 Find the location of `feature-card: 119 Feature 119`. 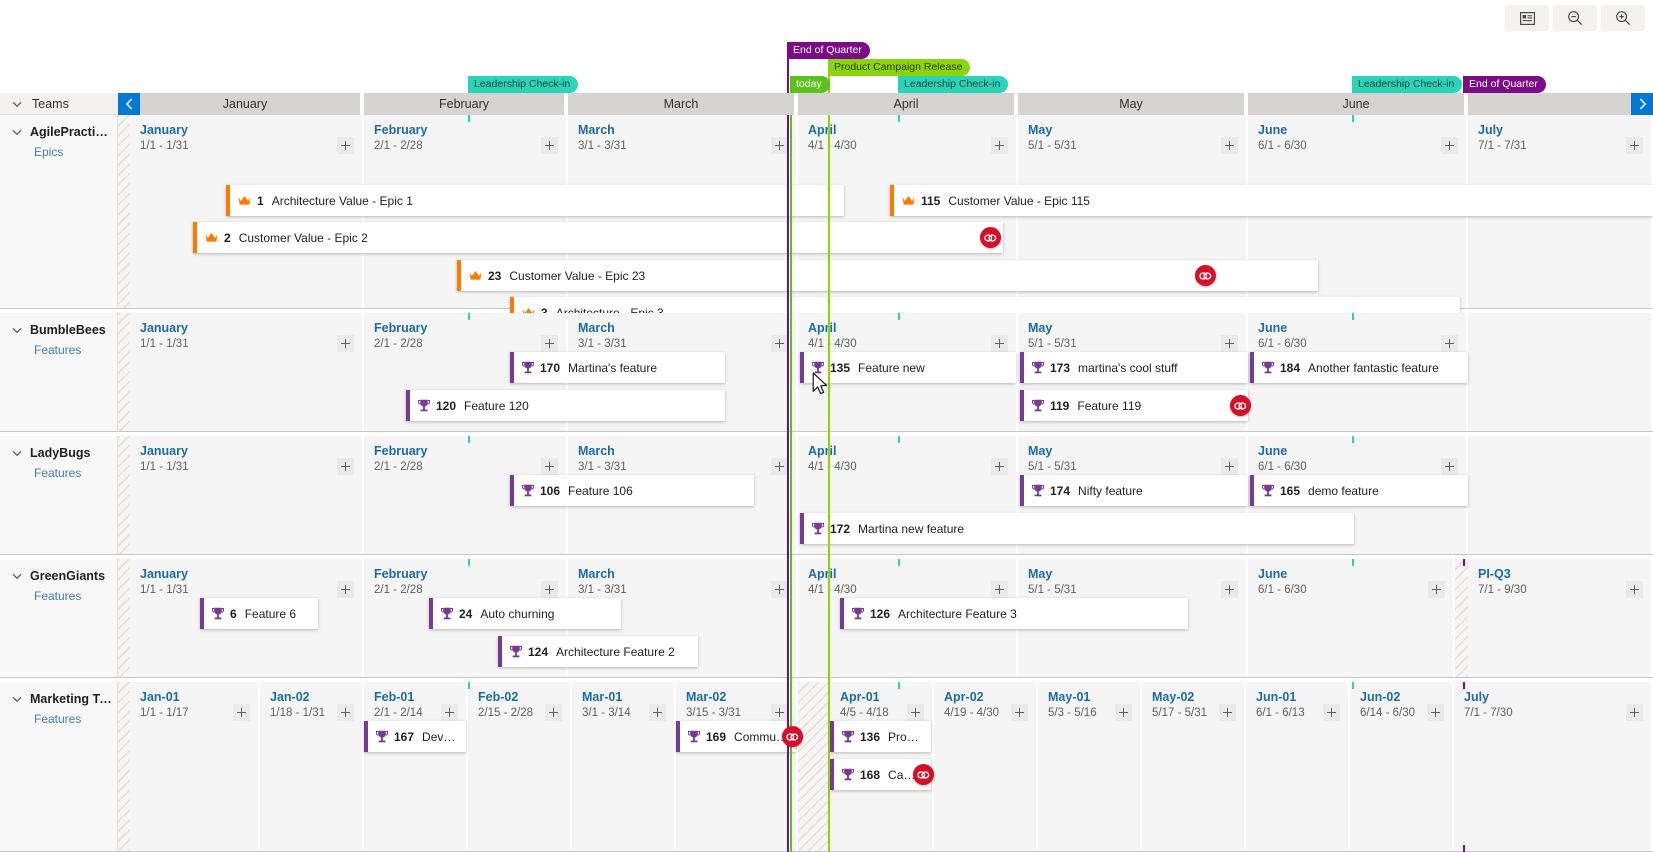

feature-card: 119 Feature 119 is located at coordinates (1134, 405).